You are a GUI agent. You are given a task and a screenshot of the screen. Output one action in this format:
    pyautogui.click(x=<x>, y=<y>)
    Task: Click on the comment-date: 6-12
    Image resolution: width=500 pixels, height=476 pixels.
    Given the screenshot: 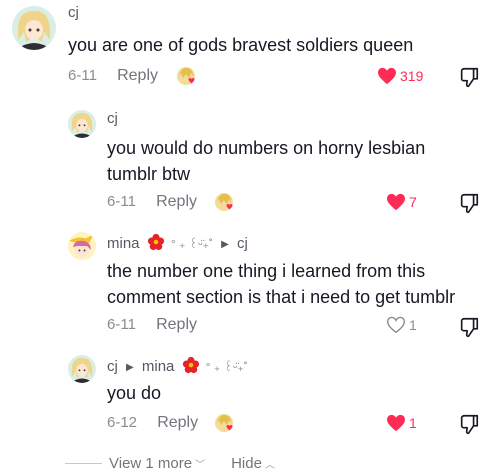 What is the action you would take?
    pyautogui.click(x=122, y=422)
    